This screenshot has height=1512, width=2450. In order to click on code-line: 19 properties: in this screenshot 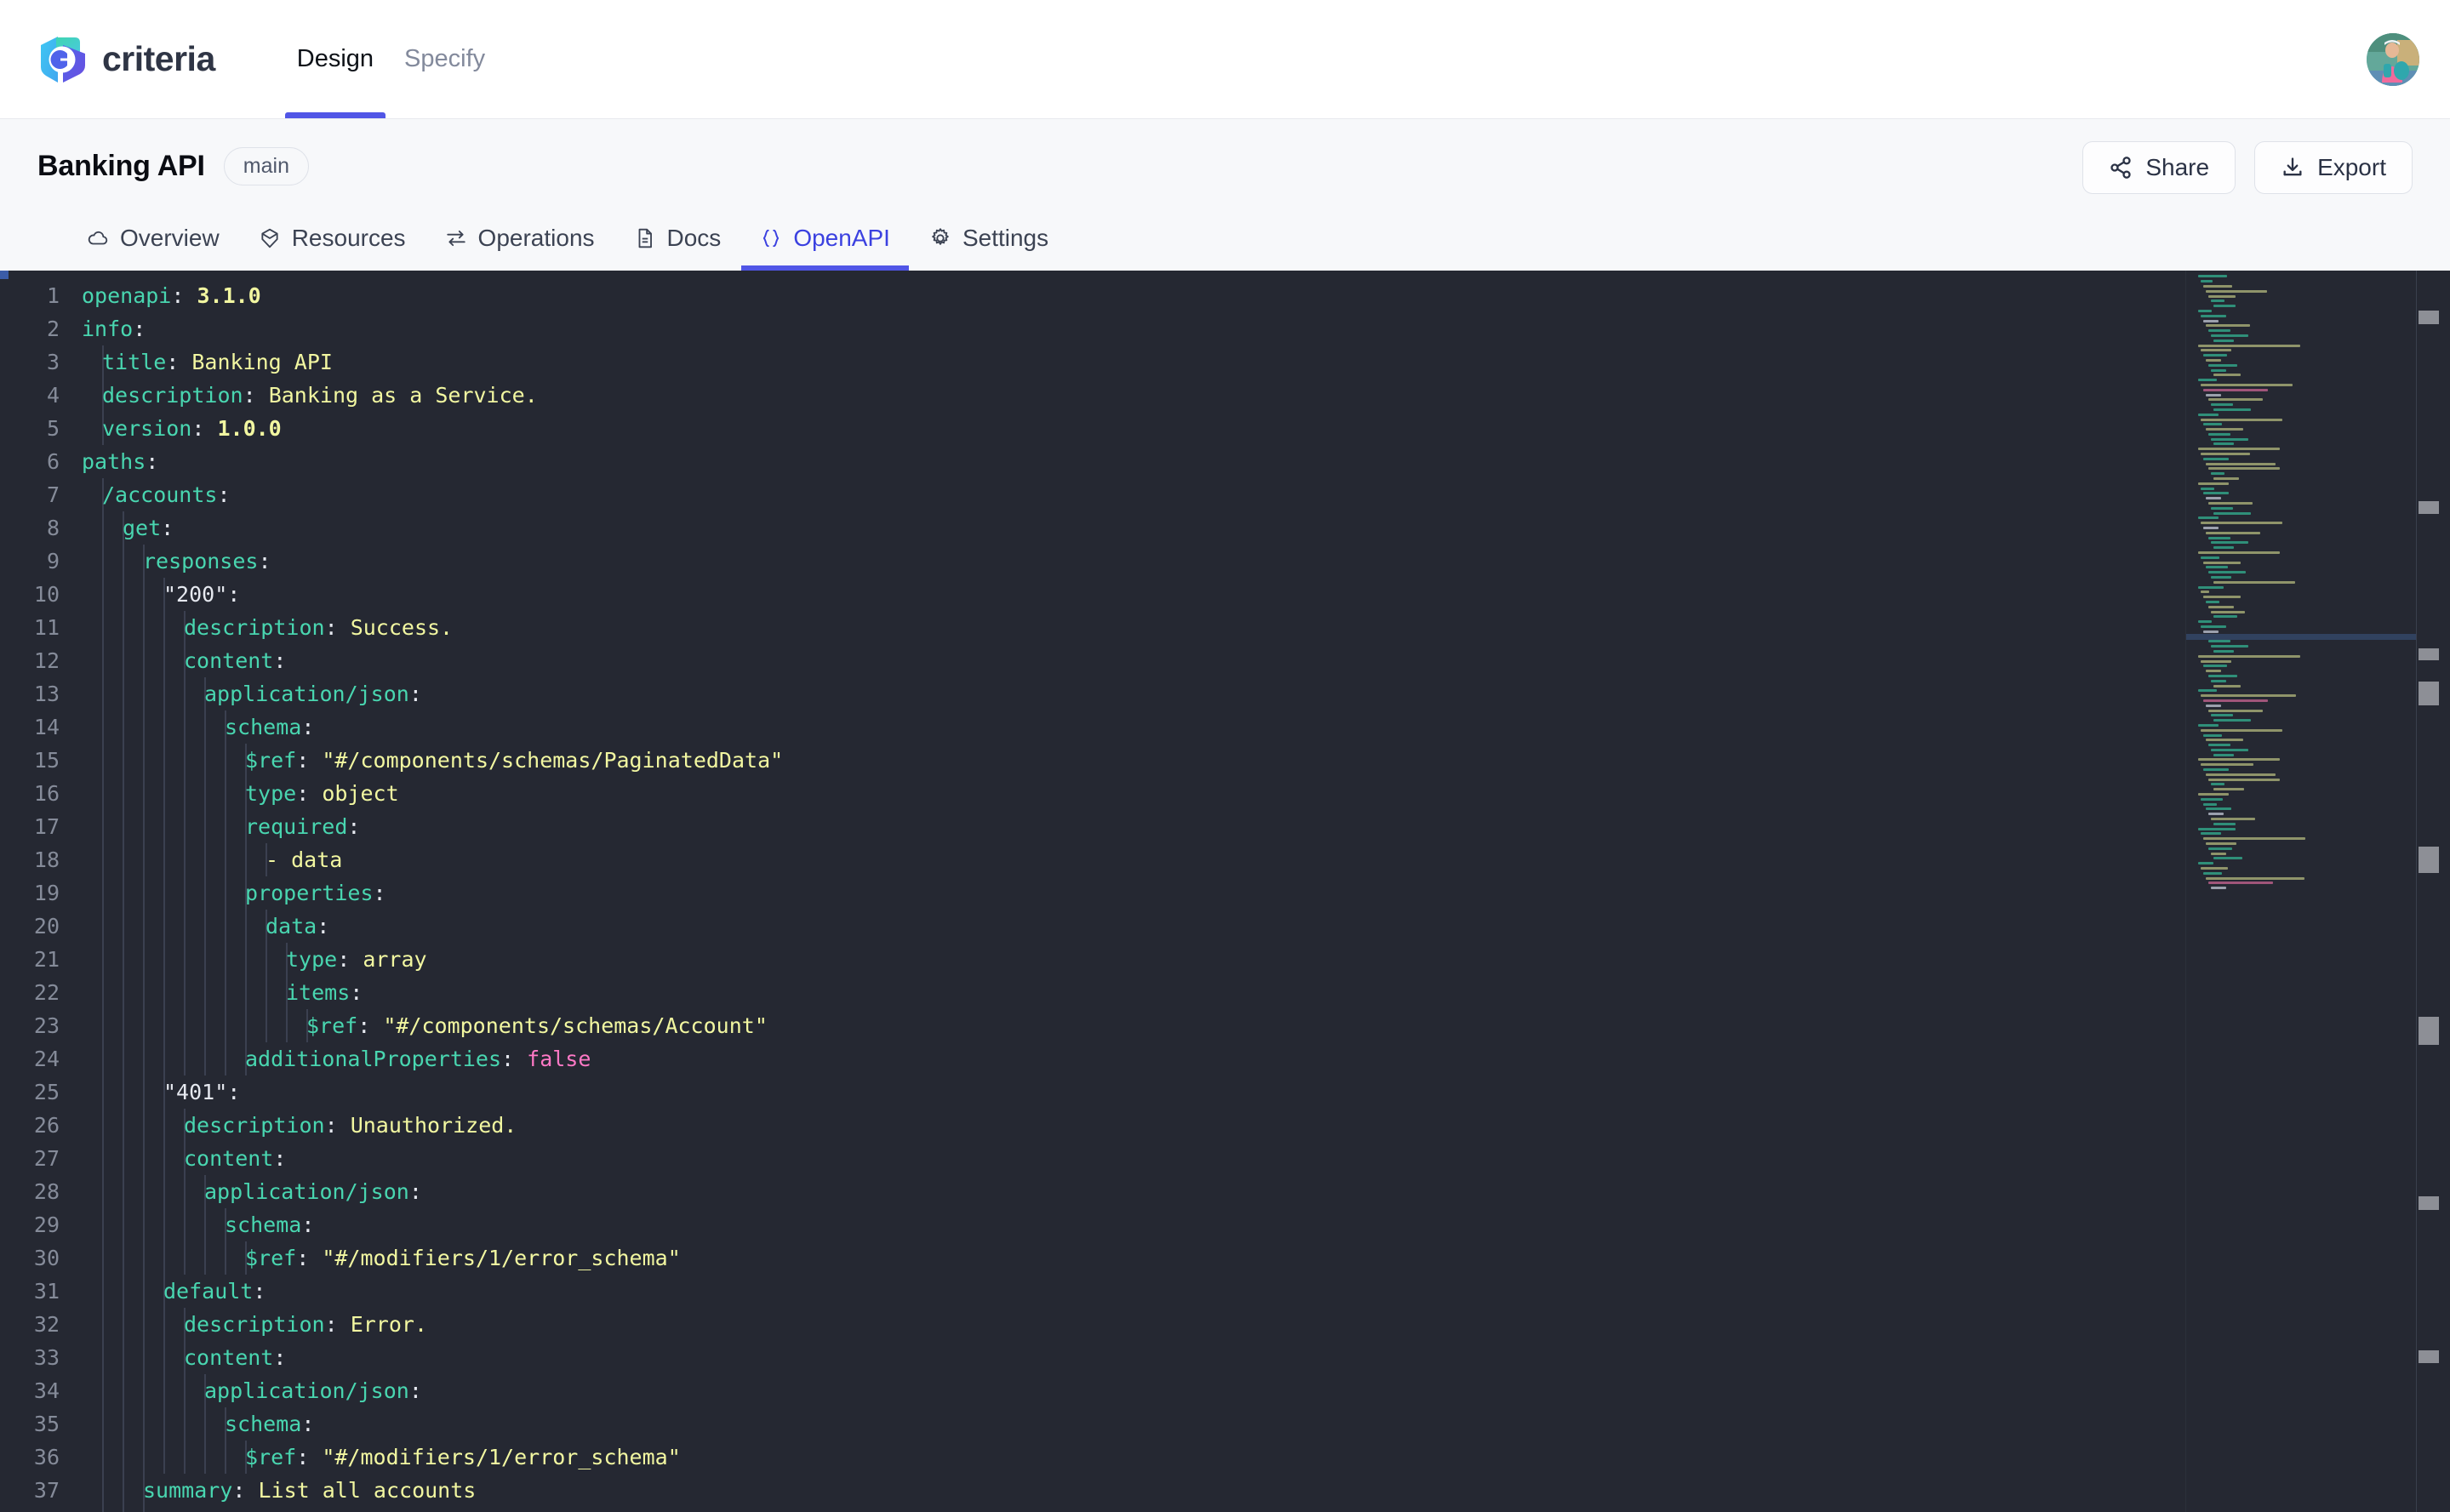, I will do `click(1092, 893)`.